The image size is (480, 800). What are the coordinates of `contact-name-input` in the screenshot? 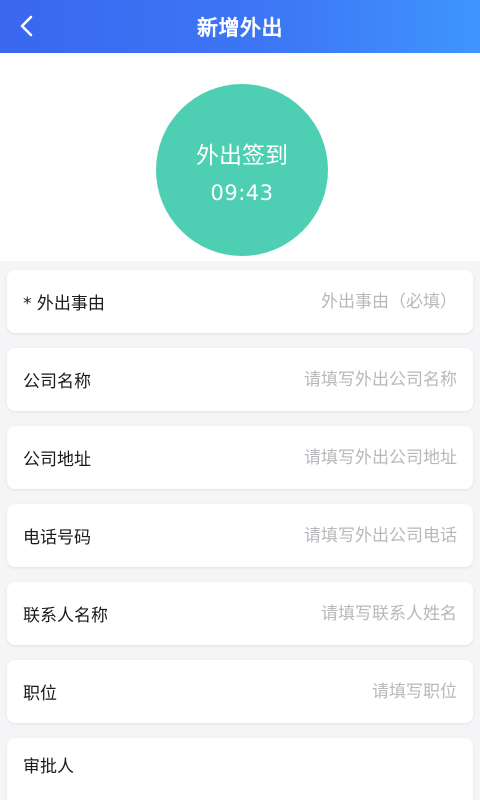 It's located at (282, 613).